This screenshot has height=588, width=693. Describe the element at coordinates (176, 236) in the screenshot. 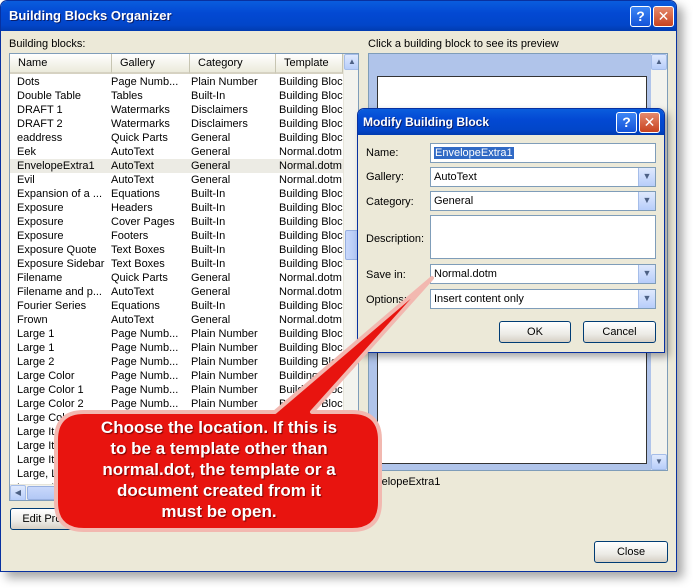

I see `table-row: Exposure Footers Built-In Building Block` at that location.